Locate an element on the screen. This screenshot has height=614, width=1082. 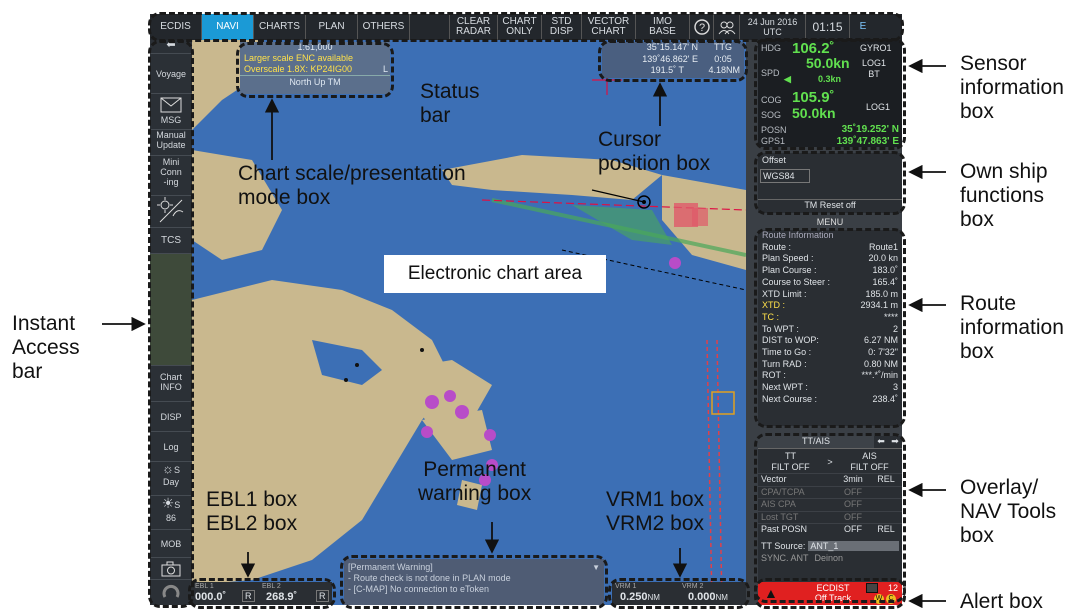
chart-area-label: Electronic chart area is located at coordinates (495, 274).